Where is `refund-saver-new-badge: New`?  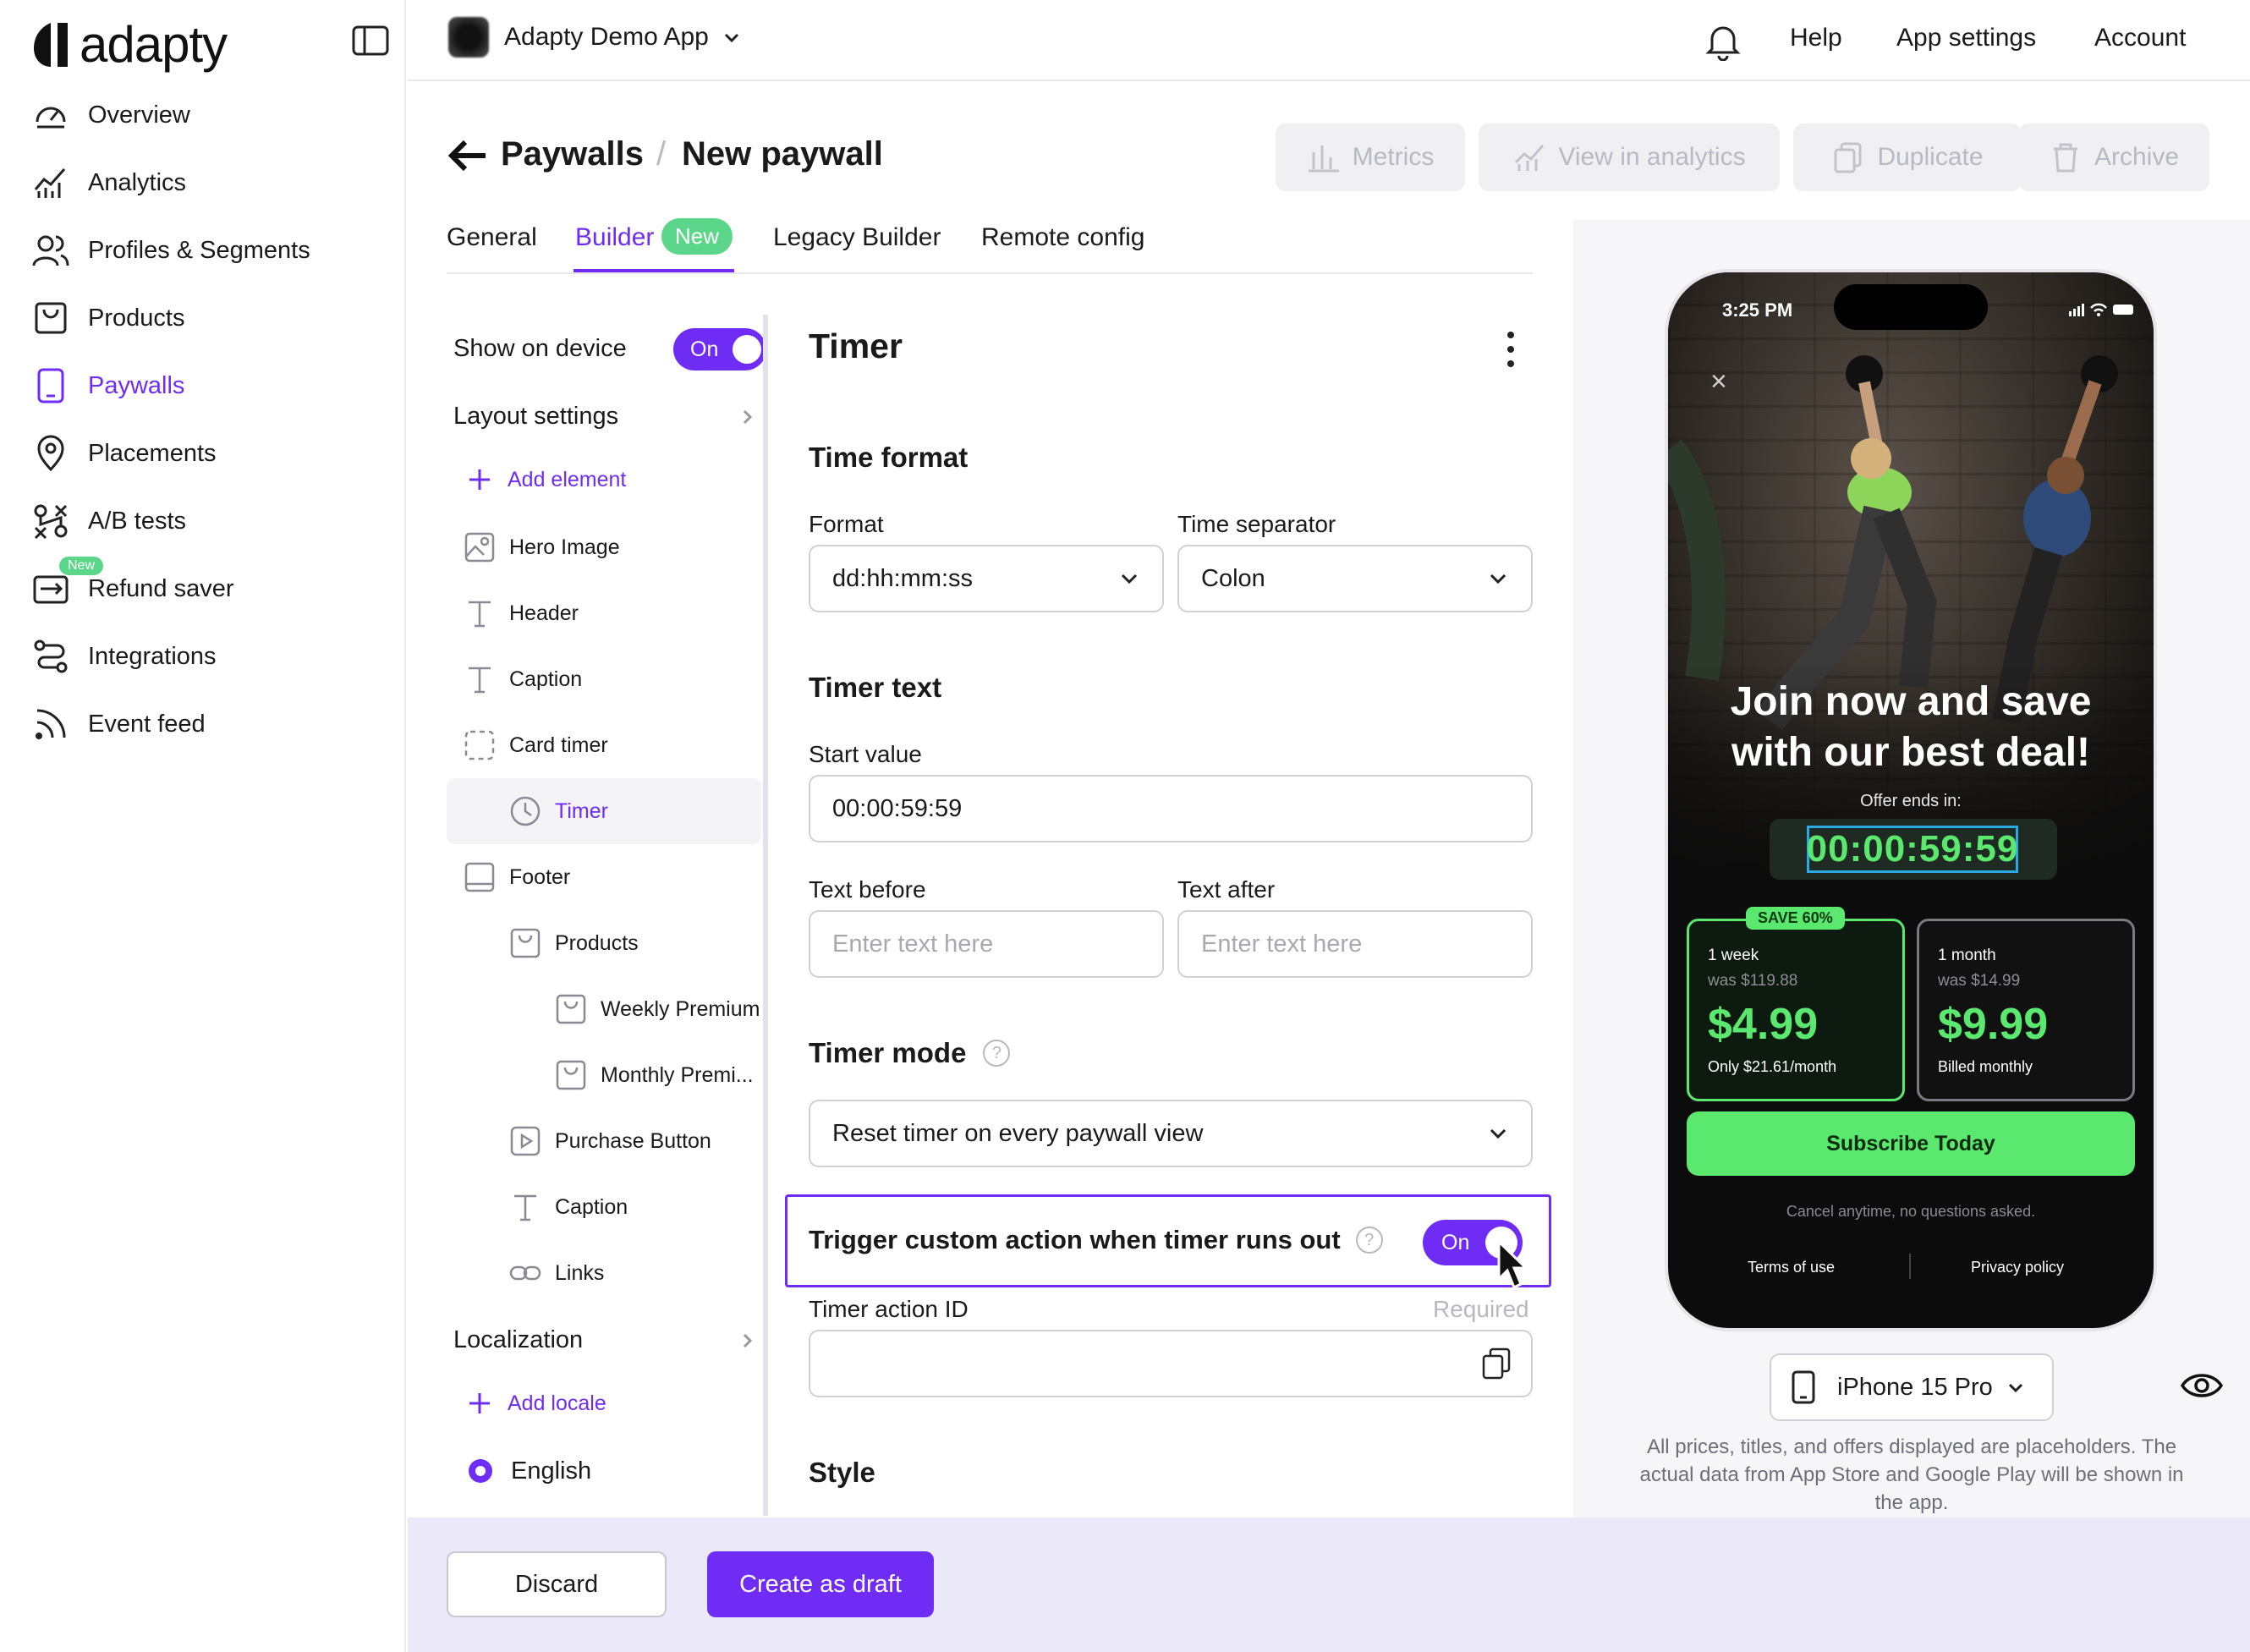 refund-saver-new-badge: New is located at coordinates (82, 566).